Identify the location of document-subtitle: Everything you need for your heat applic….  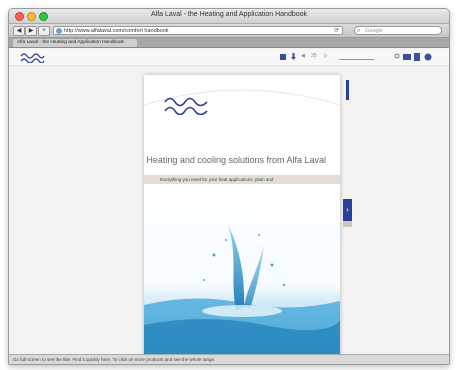
(242, 179).